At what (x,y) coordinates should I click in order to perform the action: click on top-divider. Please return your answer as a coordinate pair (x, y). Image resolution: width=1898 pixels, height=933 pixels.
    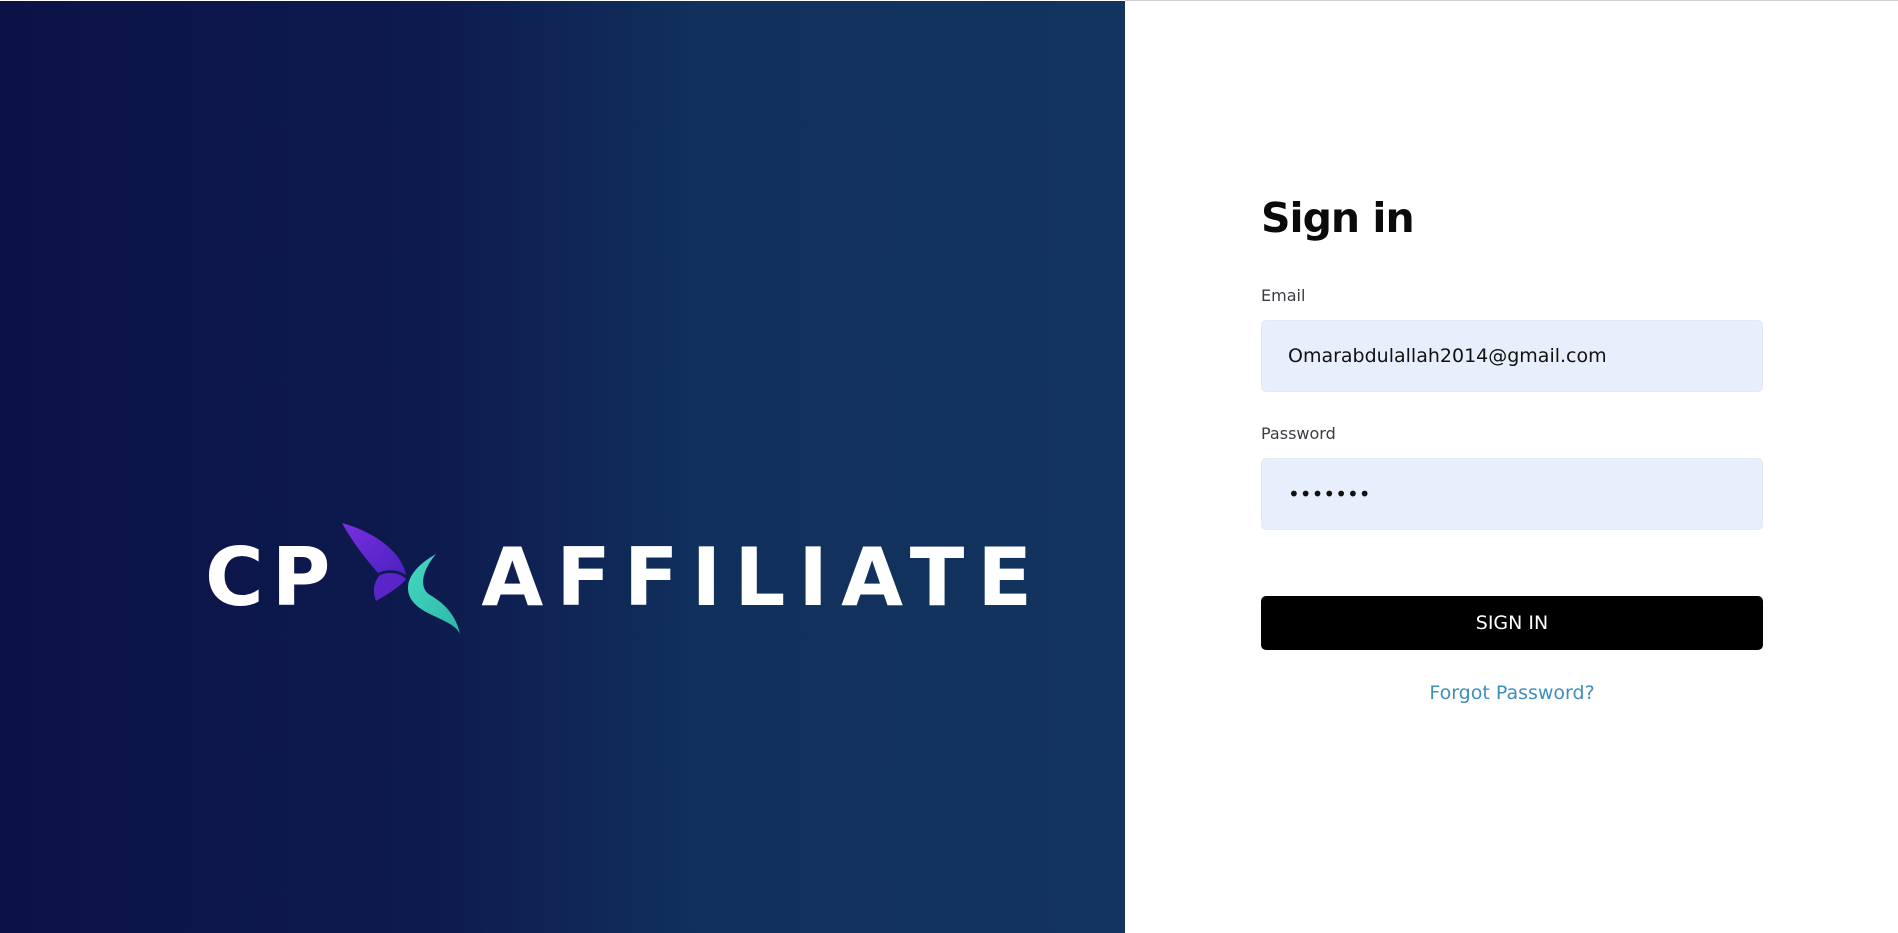
    Looking at the image, I should click on (1511, 0).